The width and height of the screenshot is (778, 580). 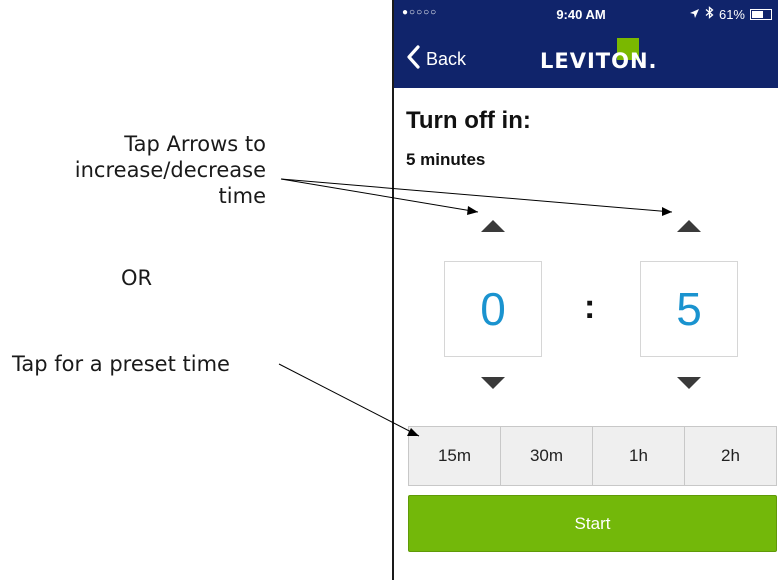 What do you see at coordinates (761, 14) in the screenshot?
I see `battery-icon` at bounding box center [761, 14].